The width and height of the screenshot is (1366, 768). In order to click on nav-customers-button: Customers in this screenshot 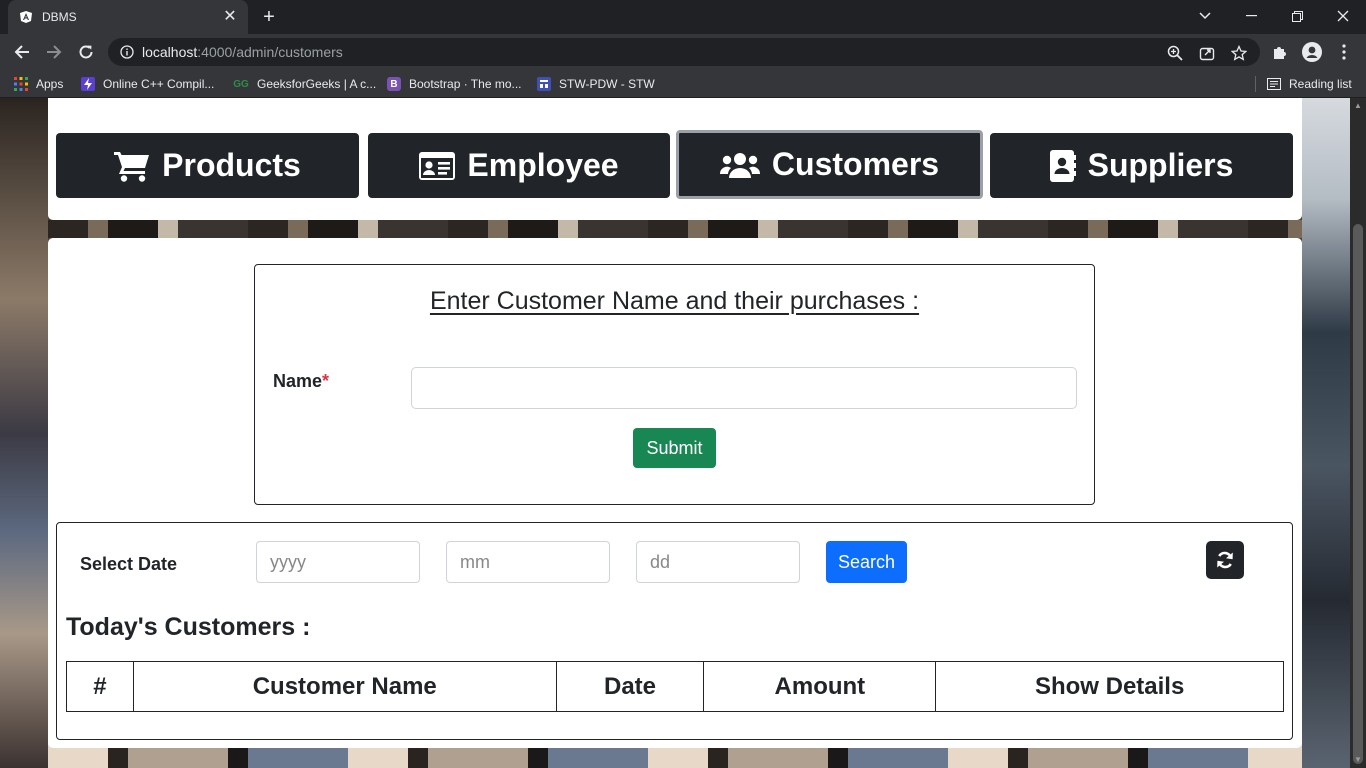, I will do `click(829, 164)`.